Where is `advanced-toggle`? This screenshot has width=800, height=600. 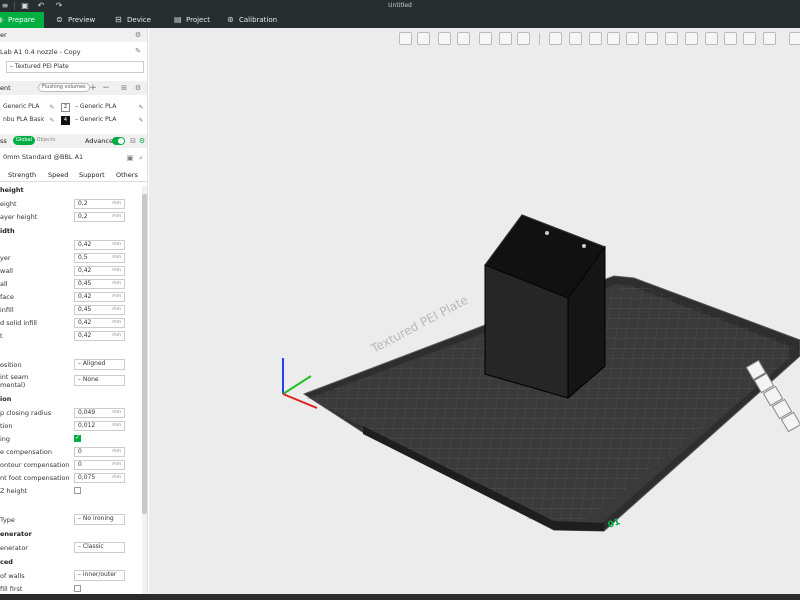 advanced-toggle is located at coordinates (118, 141).